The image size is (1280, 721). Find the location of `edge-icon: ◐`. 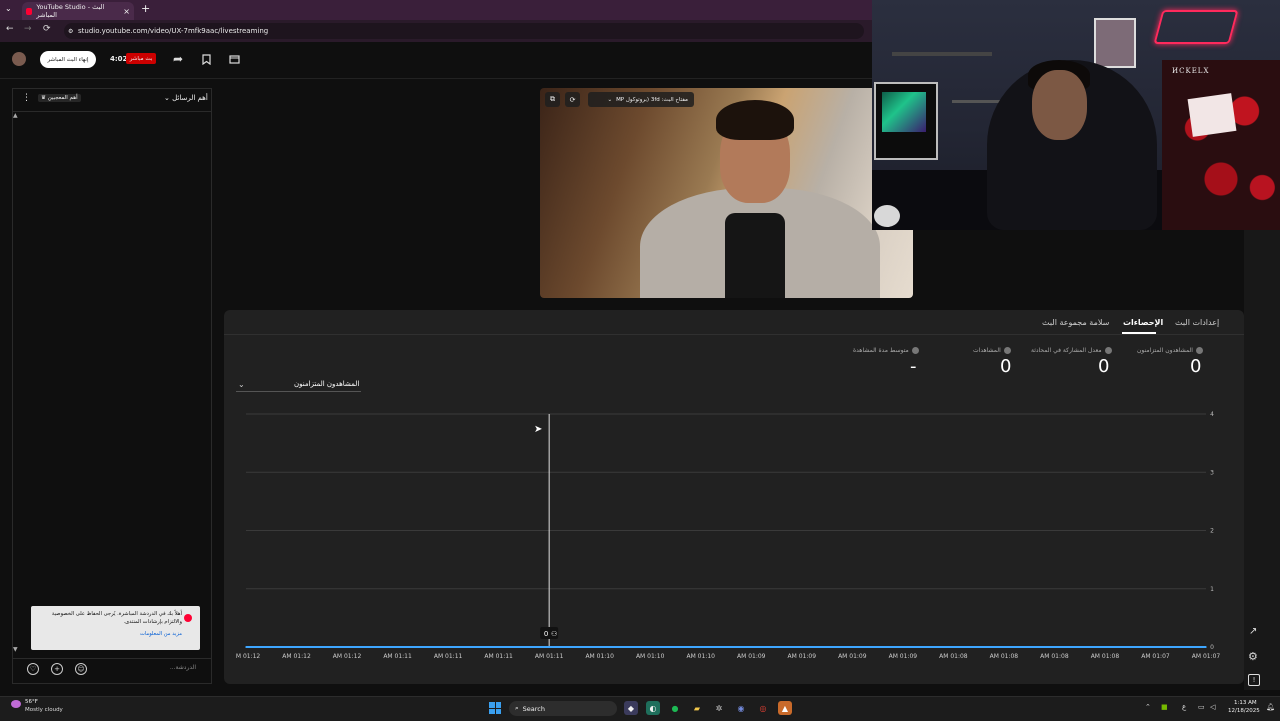

edge-icon: ◐ is located at coordinates (653, 708).